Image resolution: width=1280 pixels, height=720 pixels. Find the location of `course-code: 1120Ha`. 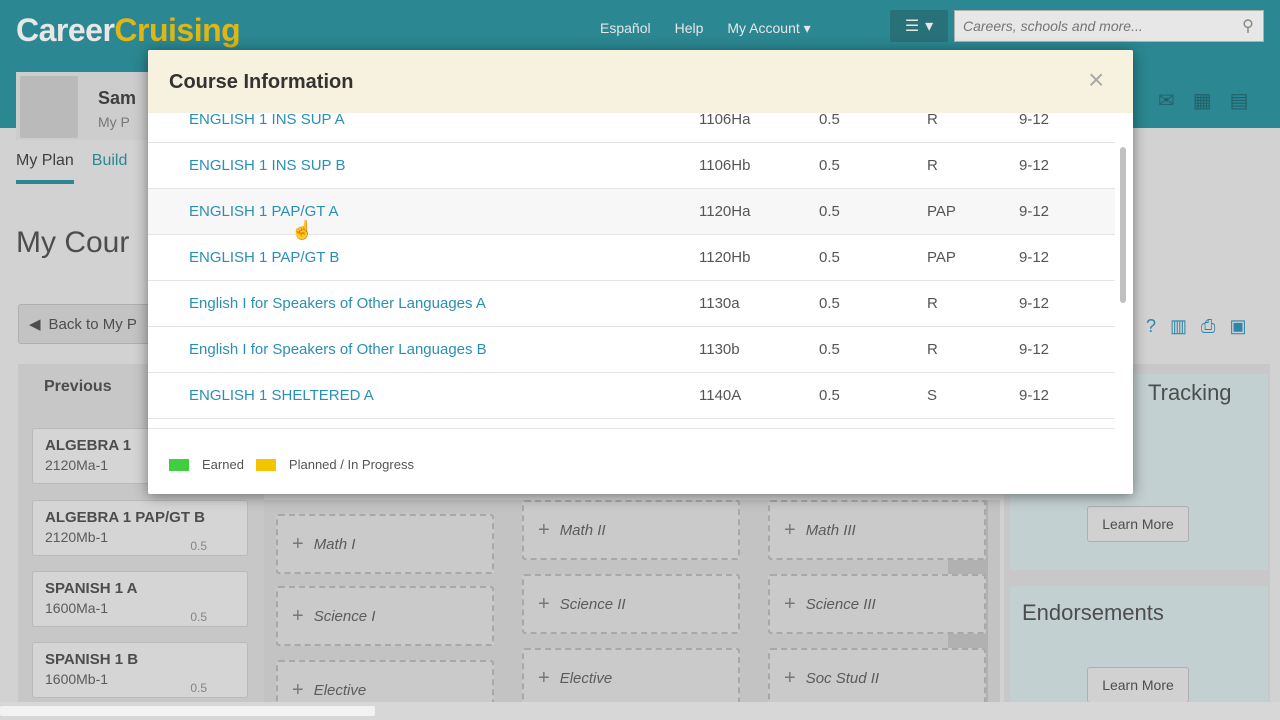

course-code: 1120Ha is located at coordinates (725, 211).